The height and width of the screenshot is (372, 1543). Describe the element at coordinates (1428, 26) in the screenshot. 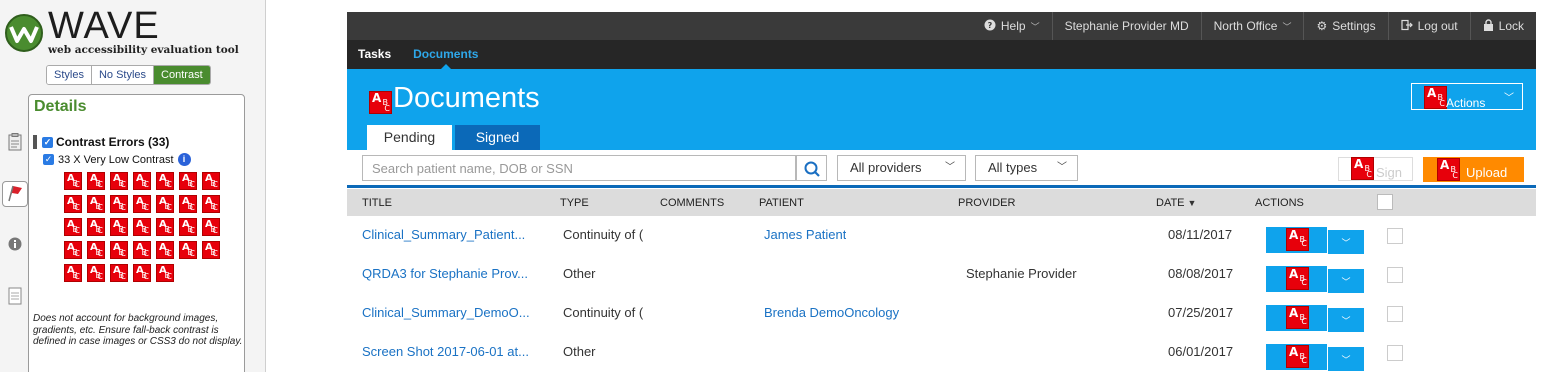

I see `logout-link: Log out` at that location.